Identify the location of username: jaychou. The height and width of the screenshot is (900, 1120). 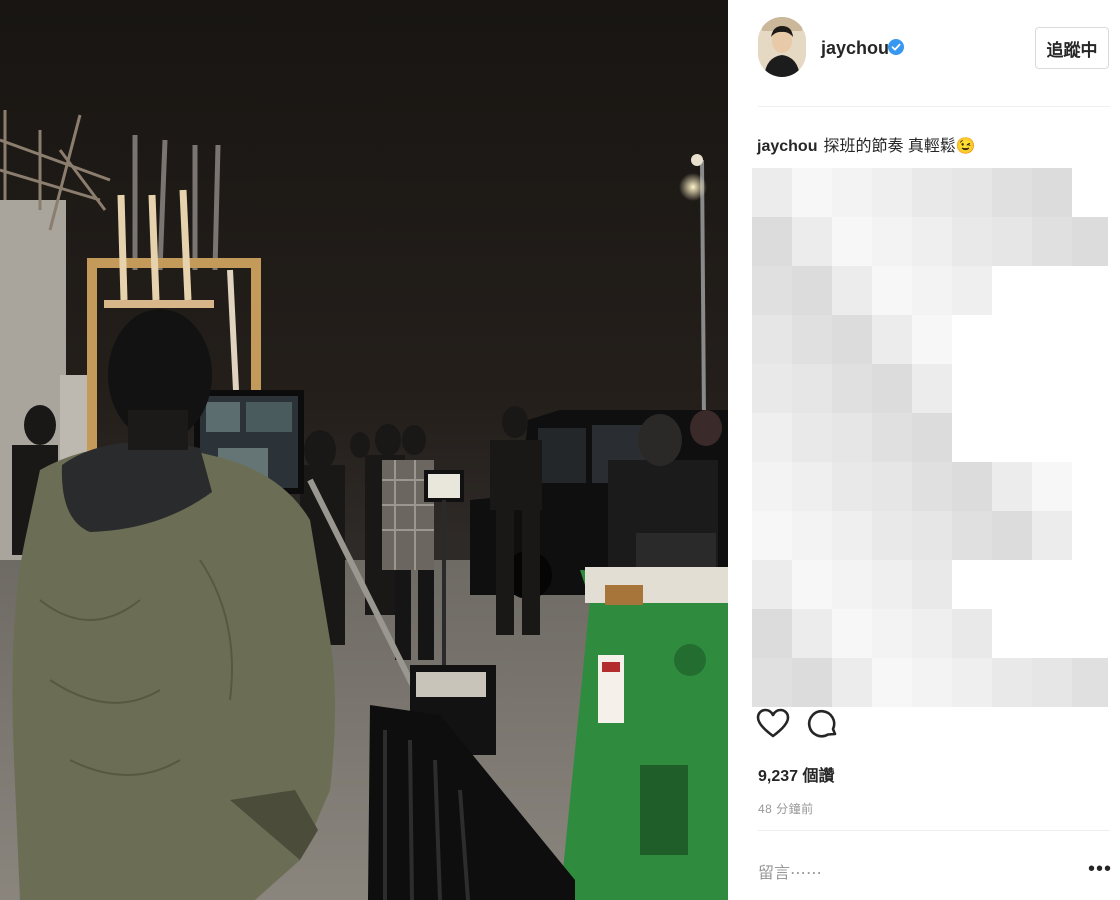
(855, 48).